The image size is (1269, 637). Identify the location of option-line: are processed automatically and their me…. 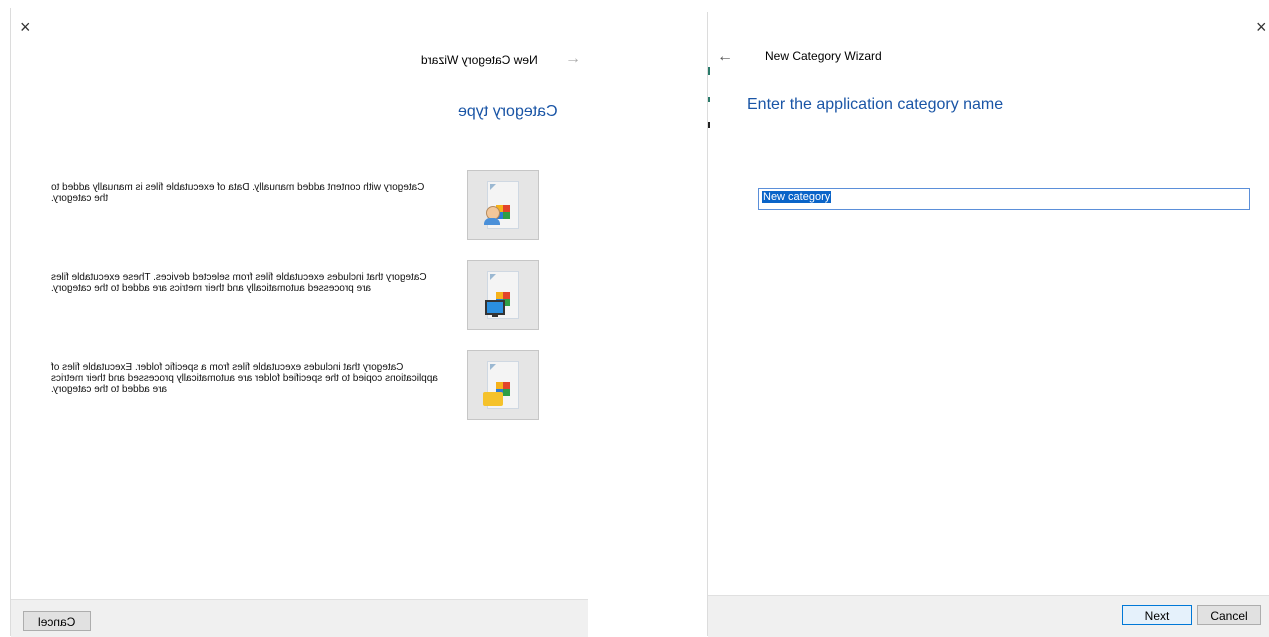
(211, 288).